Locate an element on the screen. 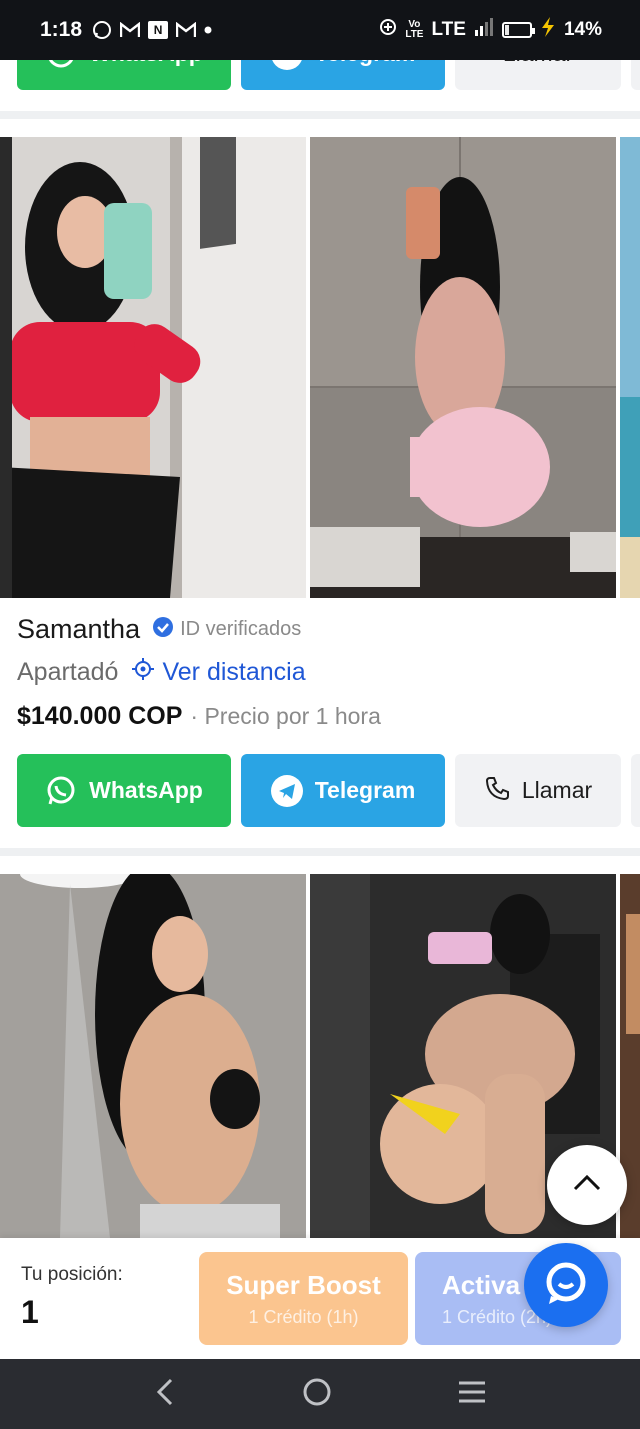 The width and height of the screenshot is (640, 1429). battery-percent: 14% is located at coordinates (582, 29).